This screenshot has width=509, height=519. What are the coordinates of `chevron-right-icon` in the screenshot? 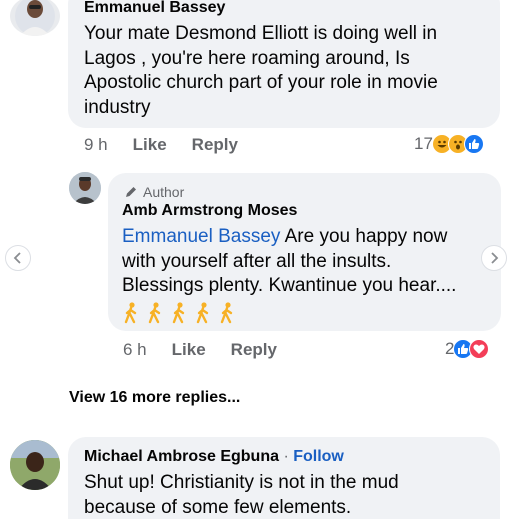 It's located at (495, 258).